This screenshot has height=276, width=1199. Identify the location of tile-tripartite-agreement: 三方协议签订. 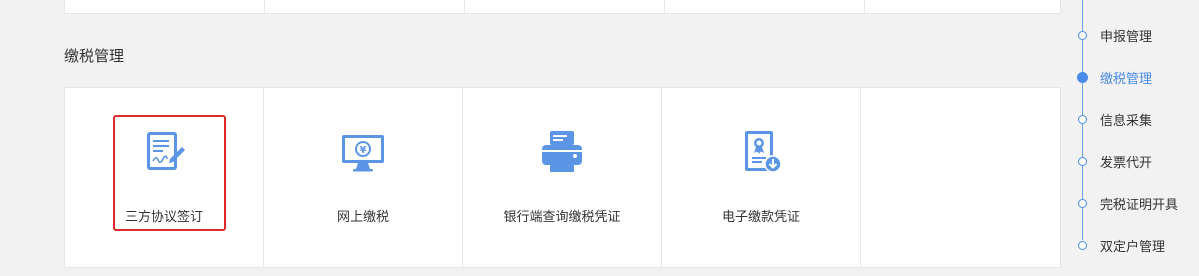
(164, 177).